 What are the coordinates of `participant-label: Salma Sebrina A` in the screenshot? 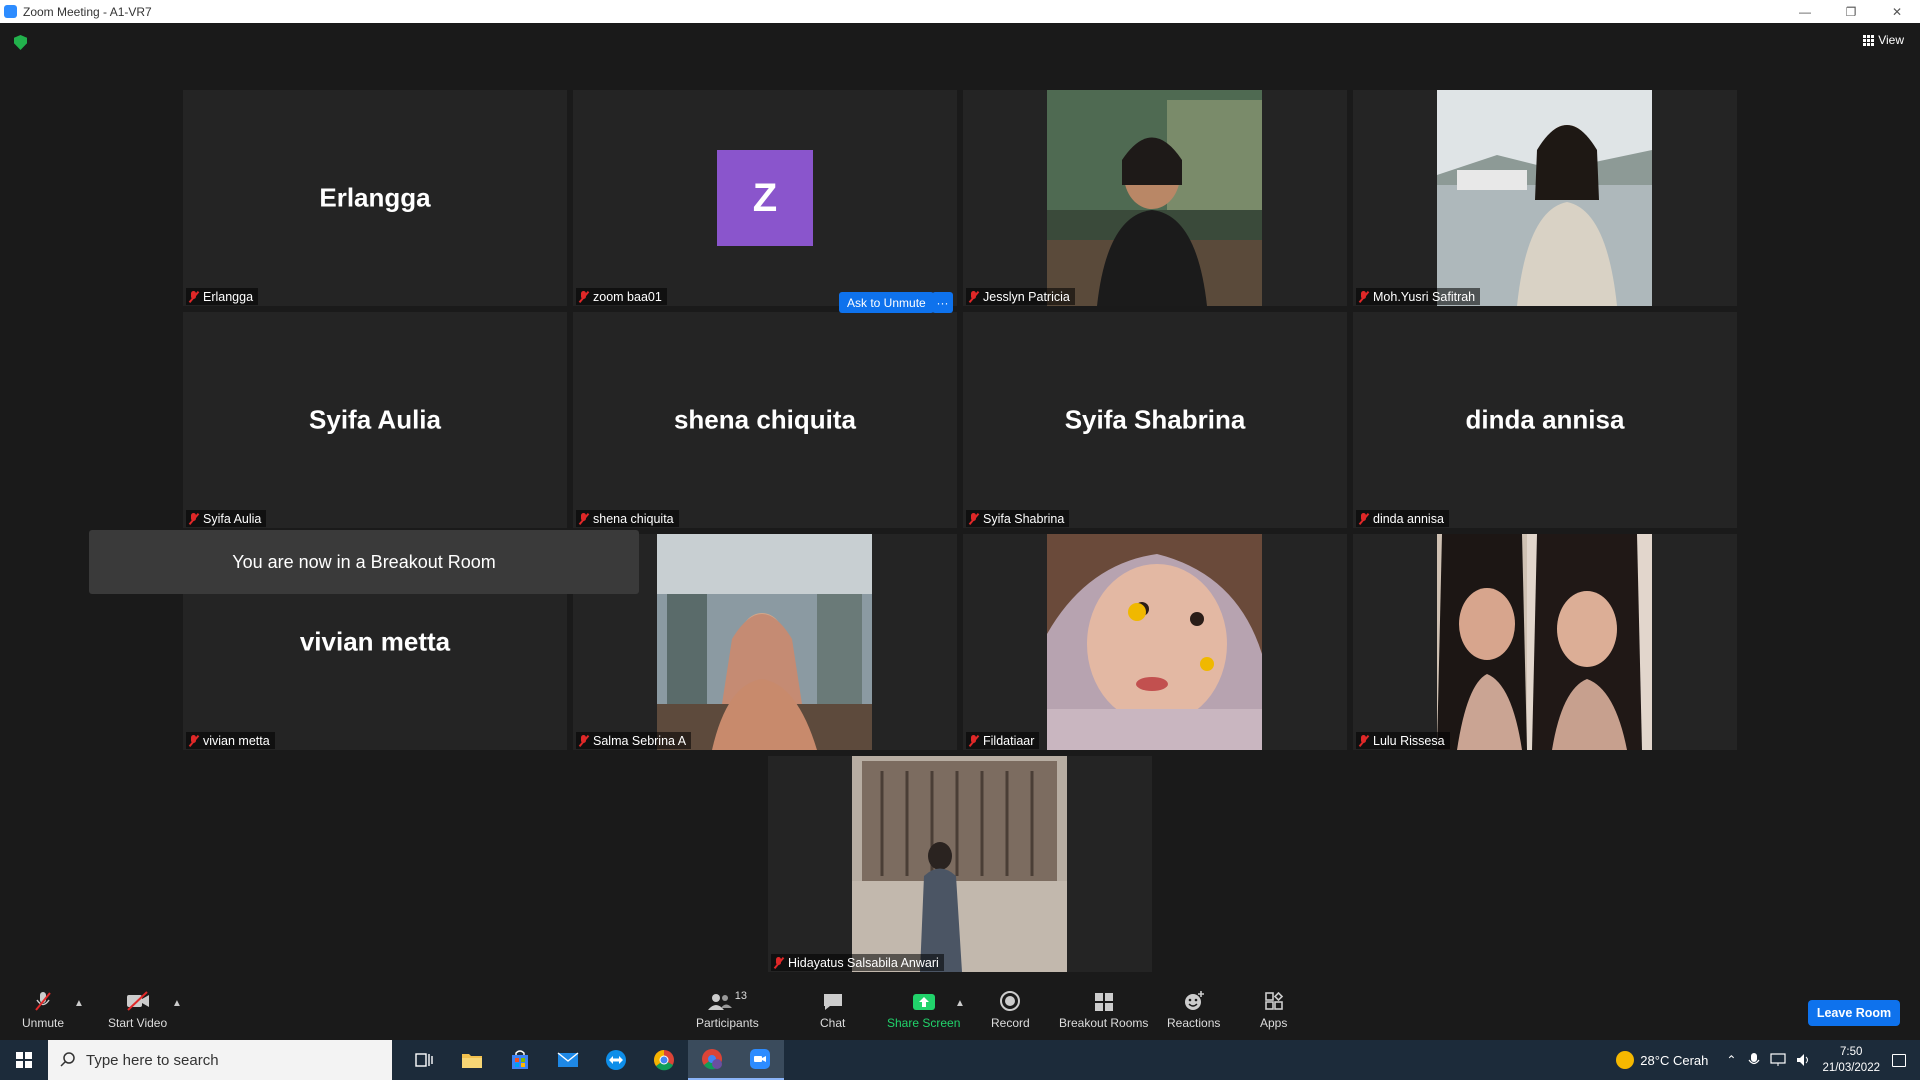 It's located at (634, 740).